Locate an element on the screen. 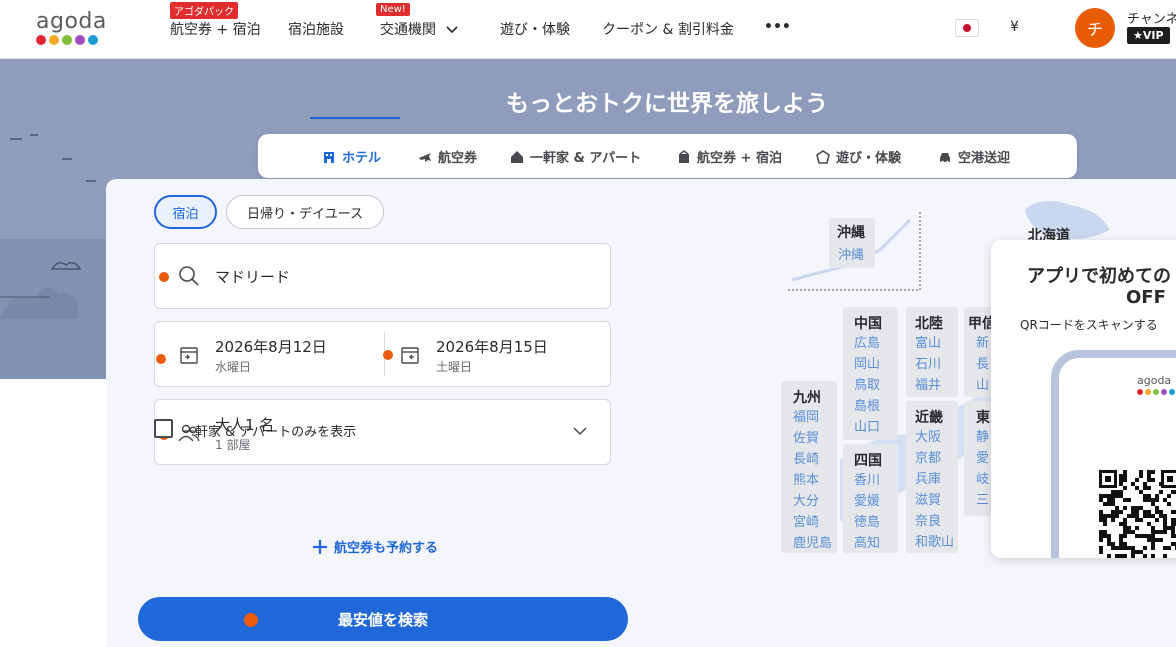 The width and height of the screenshot is (1176, 647). qr-code is located at coordinates (1137, 514).